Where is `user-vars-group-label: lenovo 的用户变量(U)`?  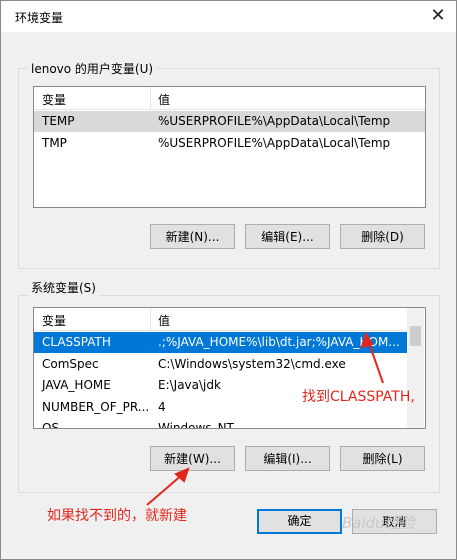 user-vars-group-label: lenovo 的用户变量(U) is located at coordinates (92, 68).